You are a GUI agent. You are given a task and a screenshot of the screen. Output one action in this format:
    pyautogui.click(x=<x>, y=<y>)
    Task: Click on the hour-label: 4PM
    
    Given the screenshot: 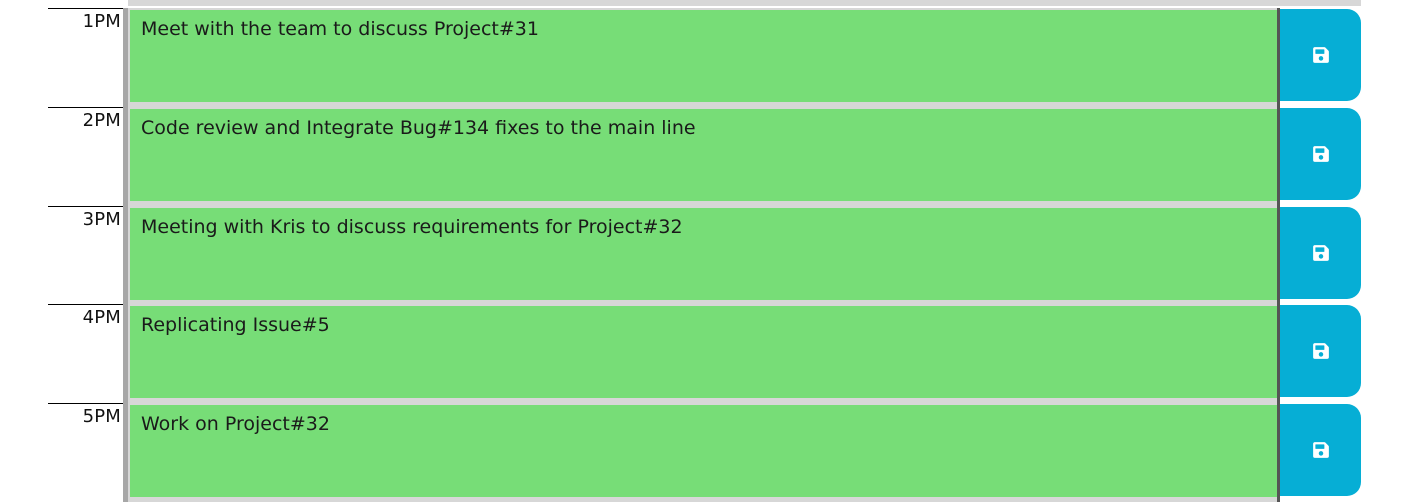 What is the action you would take?
    pyautogui.click(x=85, y=353)
    